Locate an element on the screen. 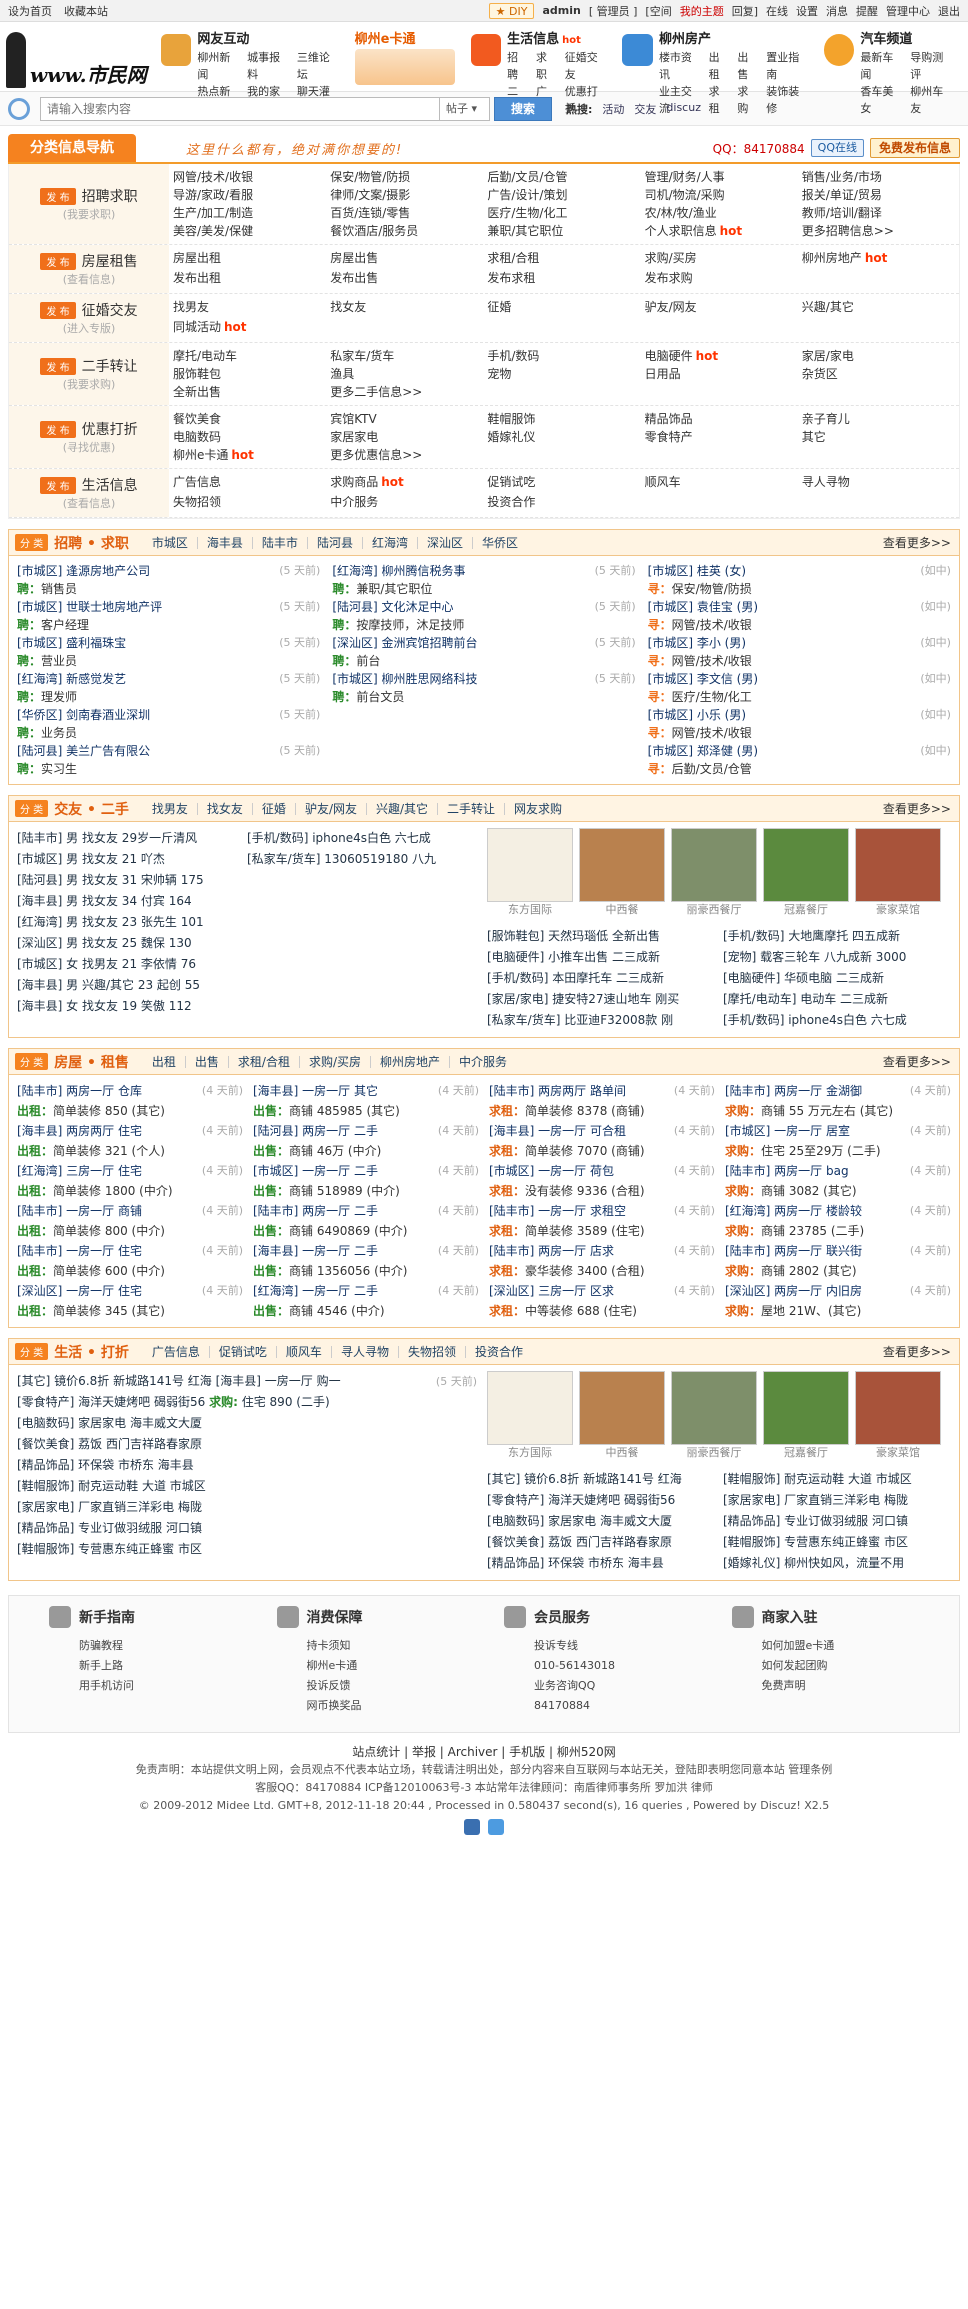 Image resolution: width=968 pixels, height=2309 pixels. list-item: [深汕区] 两房一厅 内旧房 (4 天前) 求购：屋地 21W、(其它) is located at coordinates (838, 1301).